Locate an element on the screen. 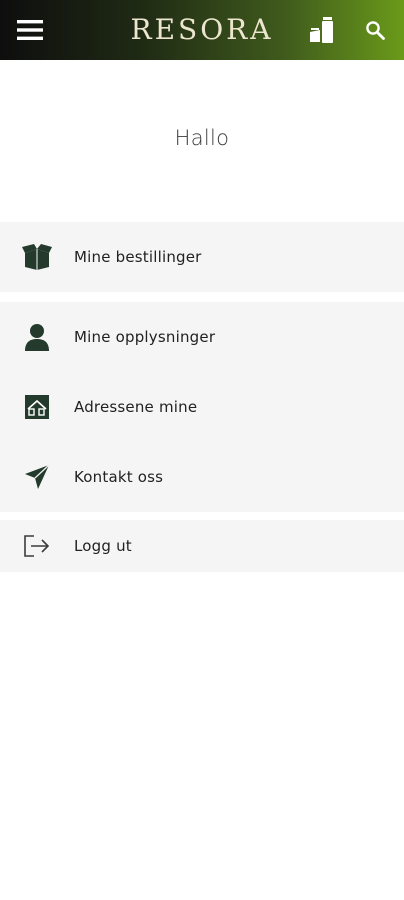  menu-item-details: Mine opplysninger is located at coordinates (202, 337).